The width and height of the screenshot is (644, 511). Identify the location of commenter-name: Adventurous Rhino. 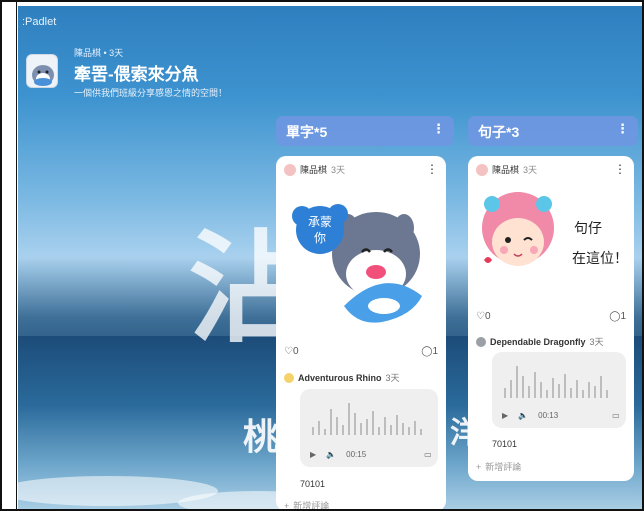
(340, 377).